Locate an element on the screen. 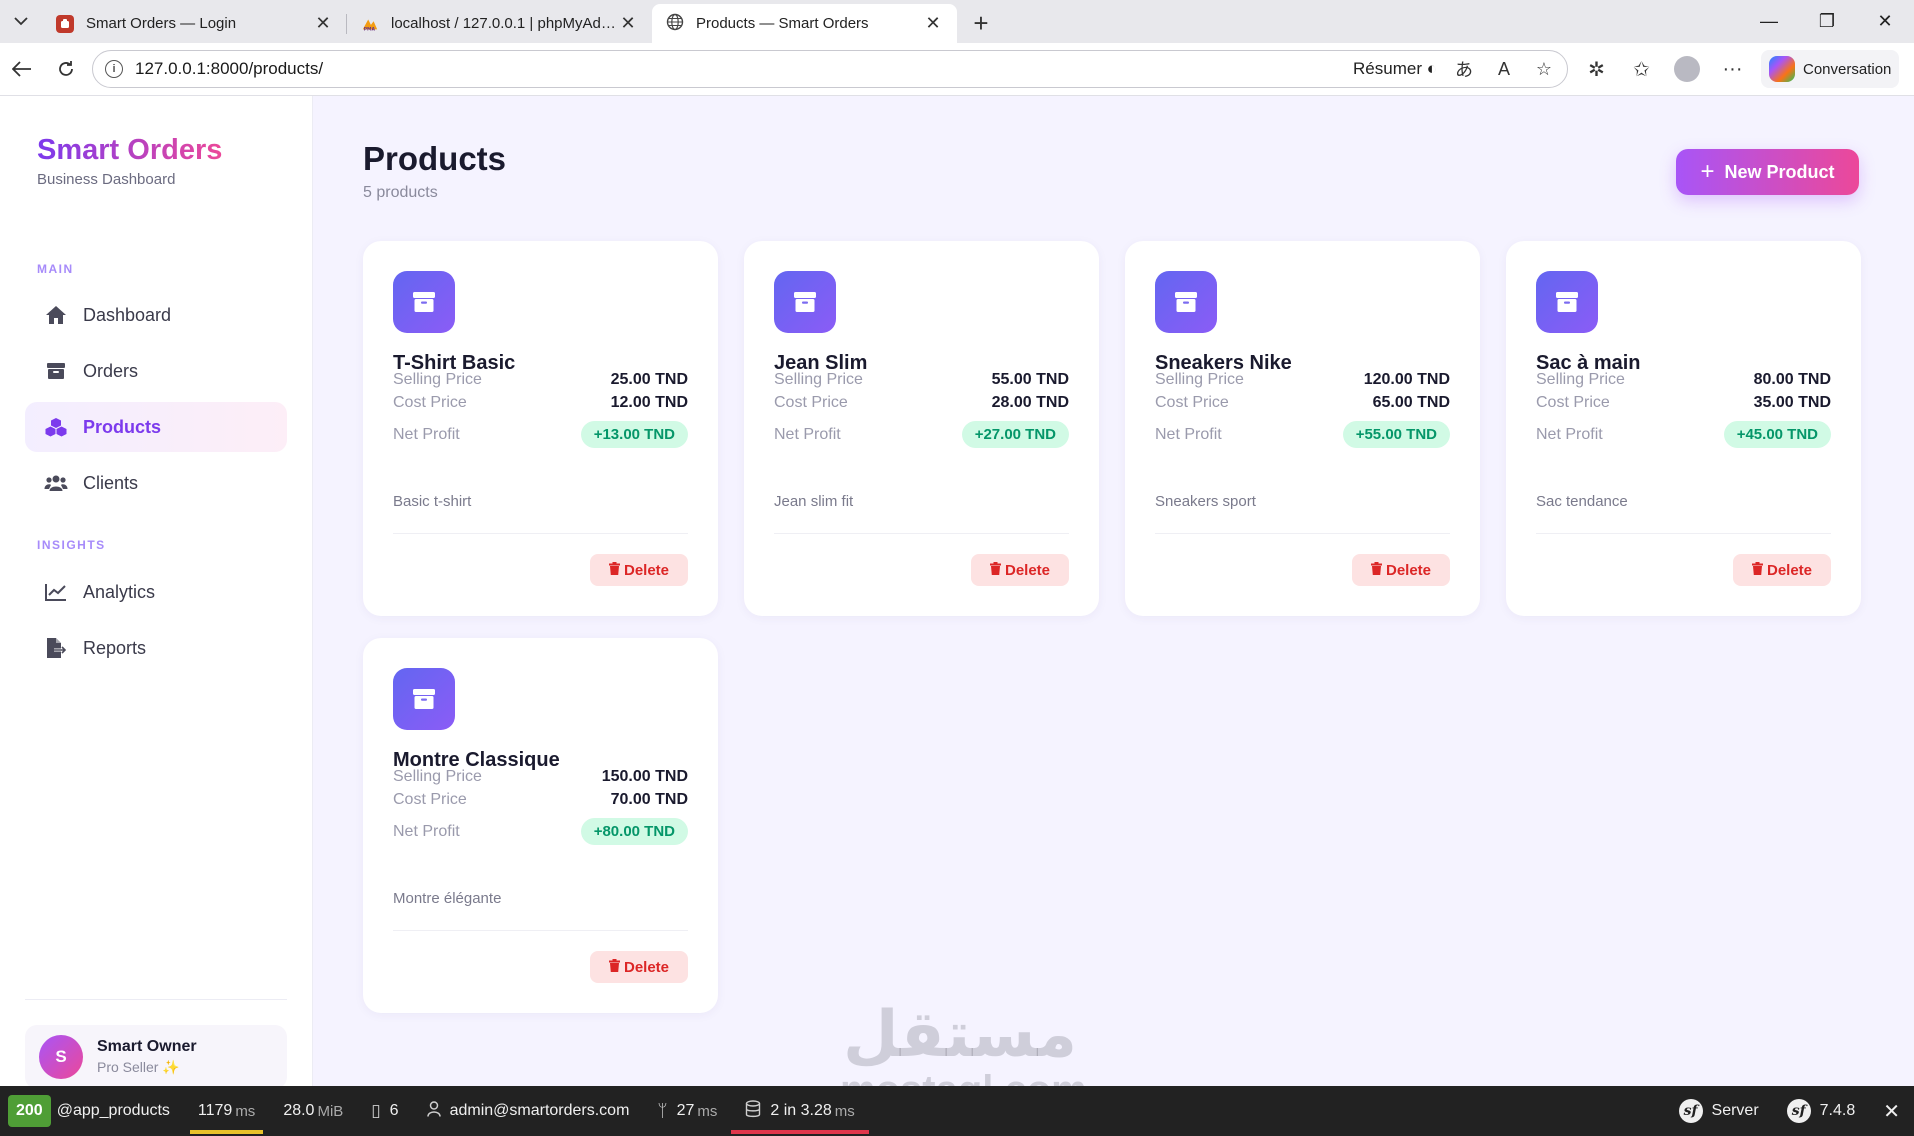 The image size is (1914, 1136). user-role: Pro Seller ✨ is located at coordinates (138, 1067).